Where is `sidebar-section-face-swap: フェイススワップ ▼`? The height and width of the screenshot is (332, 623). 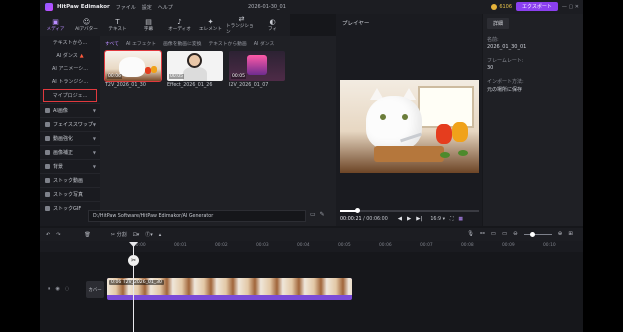
sidebar-section-face-swap: フェイススワップ ▼ is located at coordinates (70, 124).